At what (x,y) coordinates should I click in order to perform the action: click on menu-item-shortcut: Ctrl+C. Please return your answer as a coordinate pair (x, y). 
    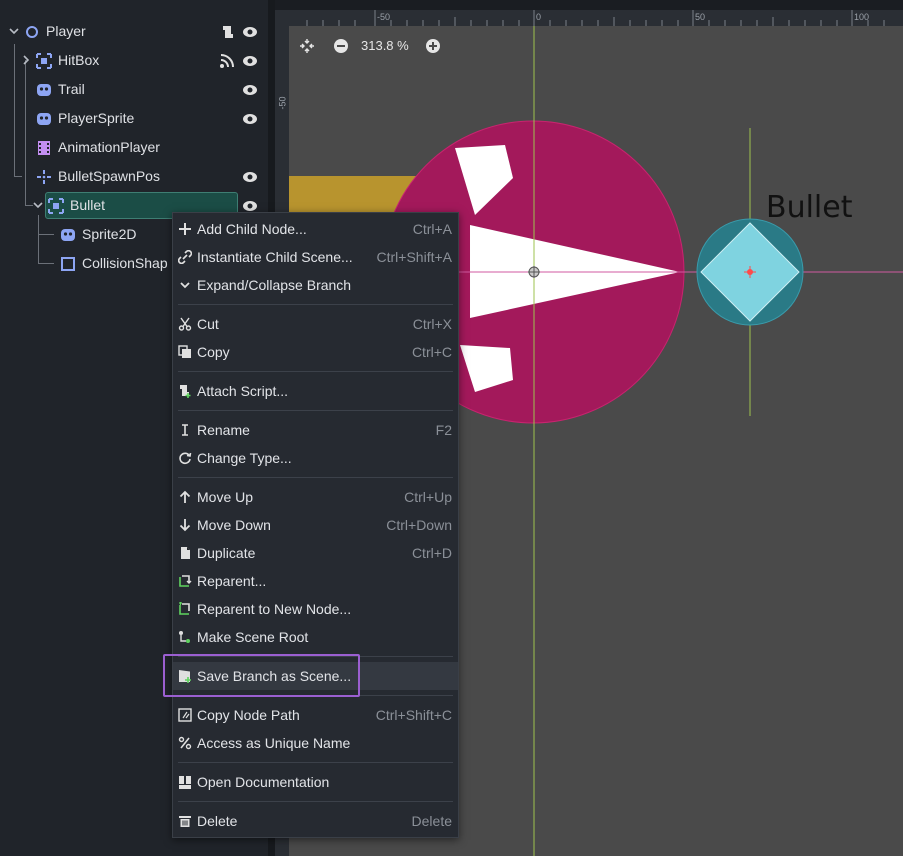
    Looking at the image, I should click on (431, 352).